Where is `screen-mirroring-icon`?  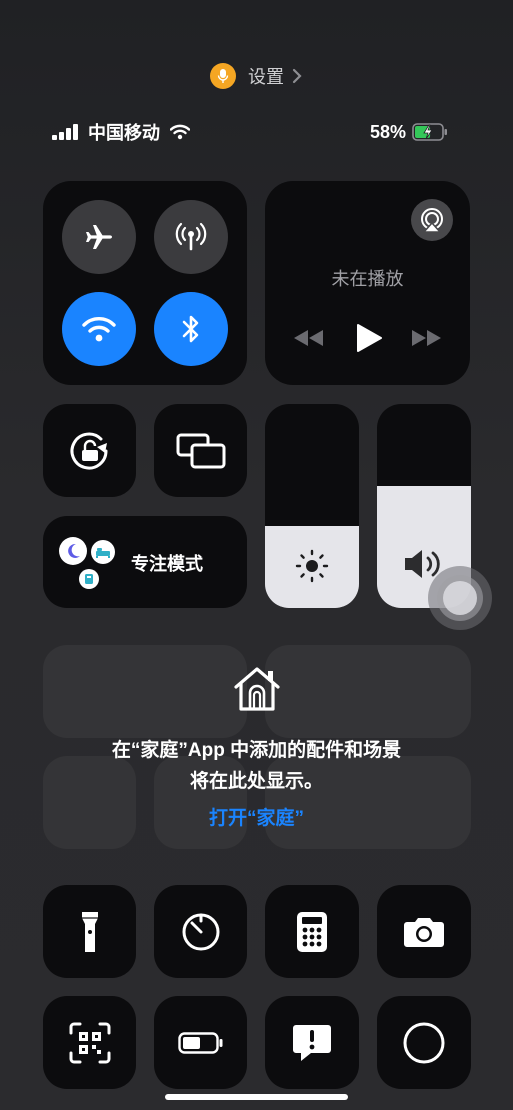
screen-mirroring-icon is located at coordinates (200, 450).